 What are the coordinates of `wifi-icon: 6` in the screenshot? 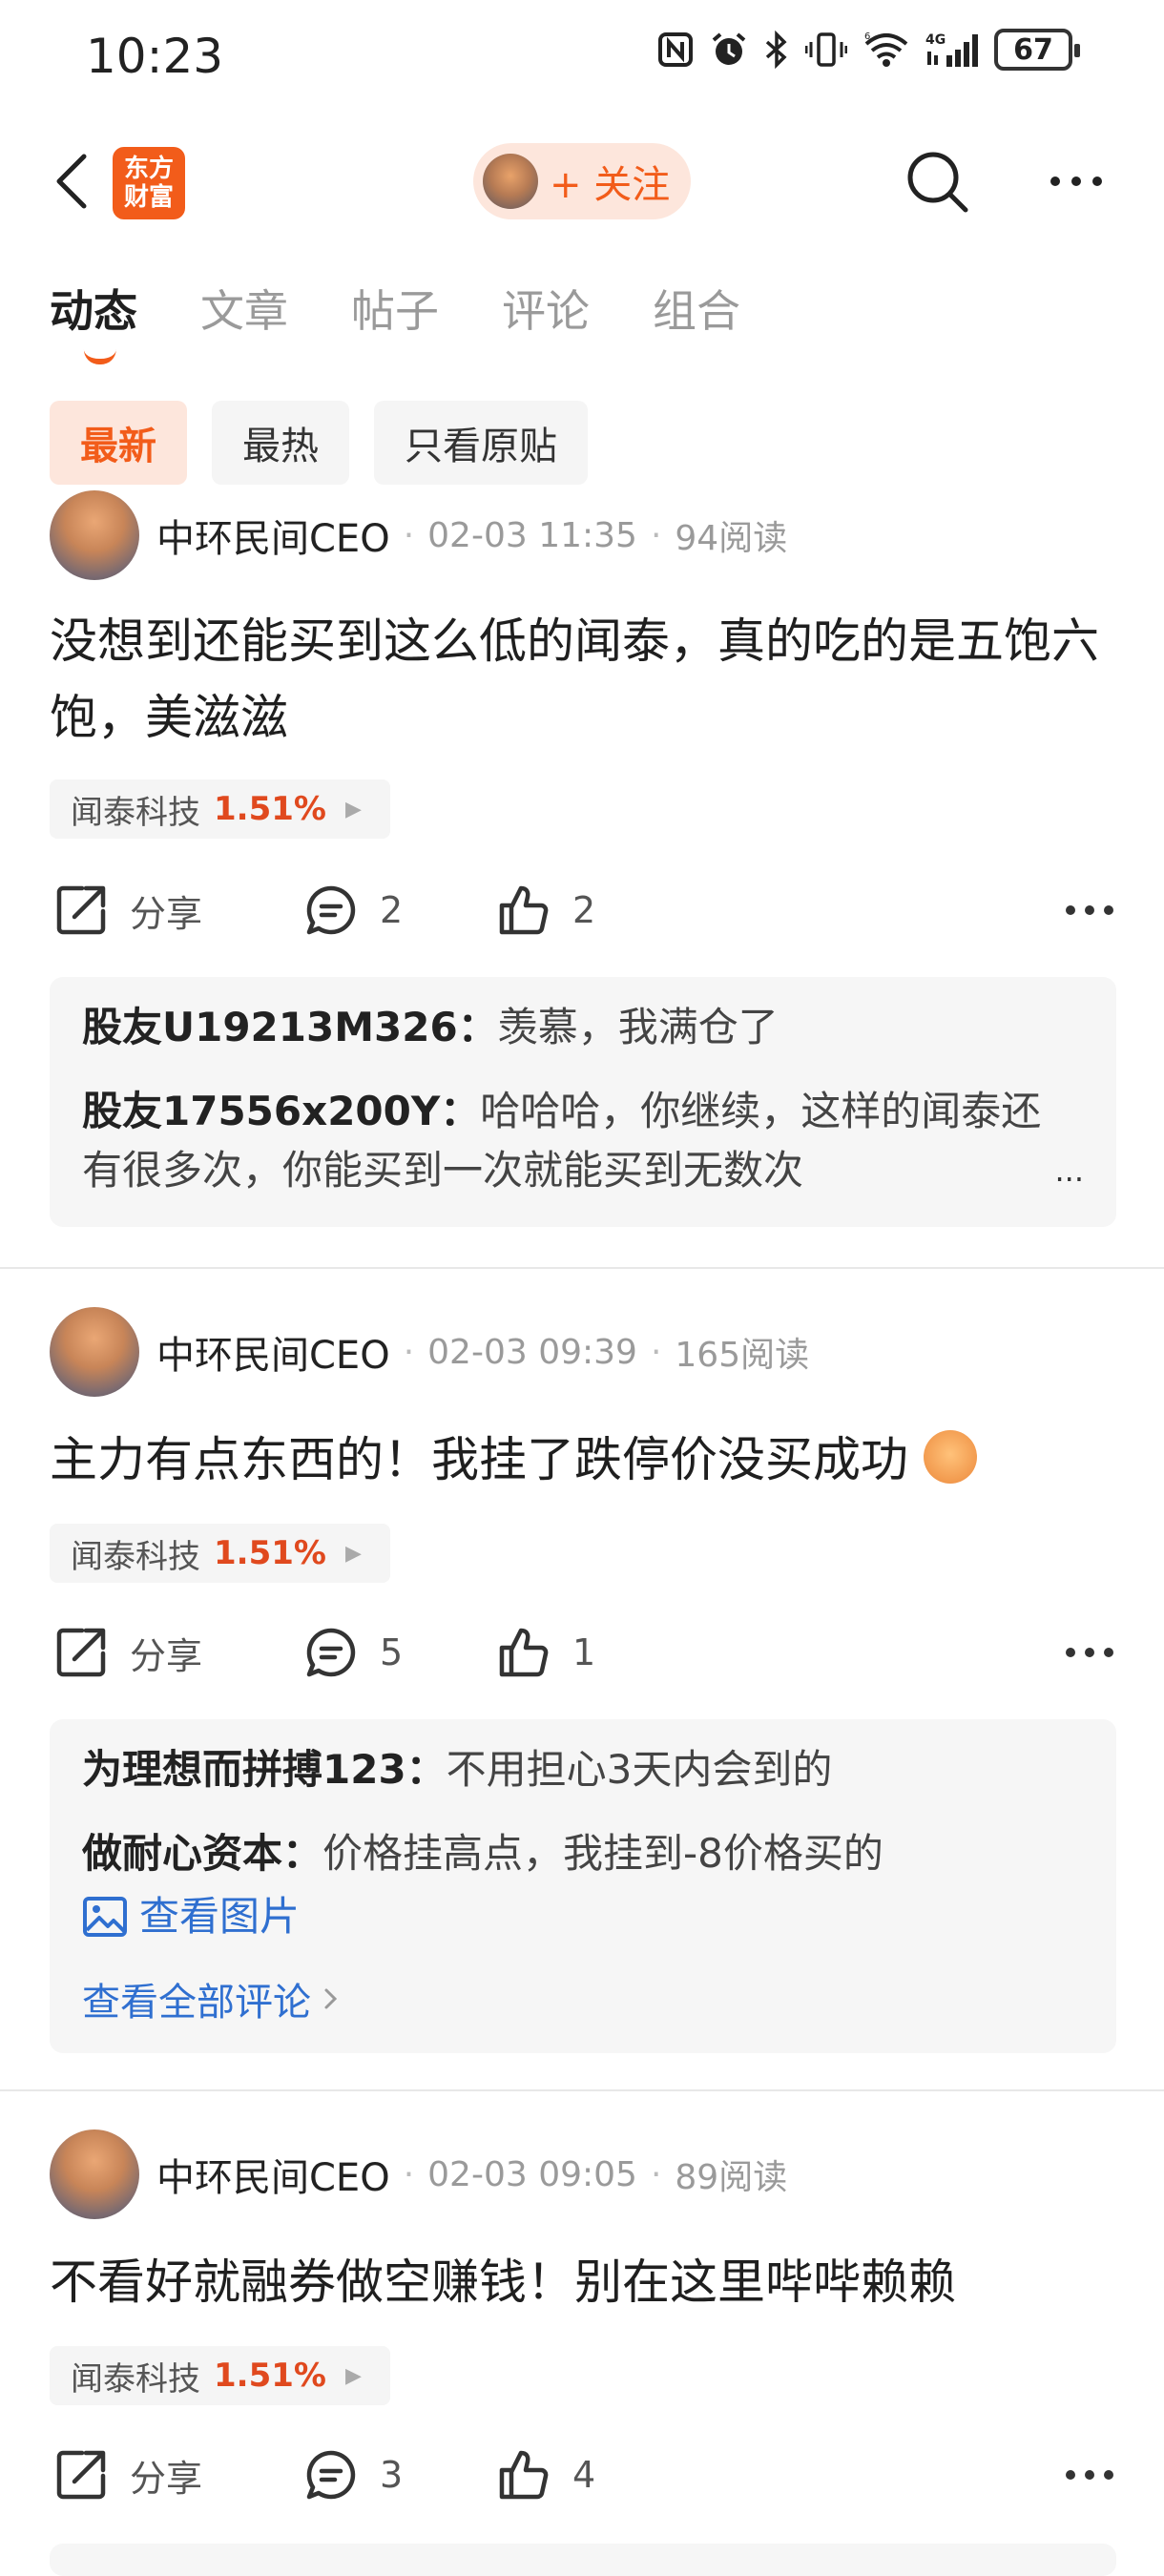 It's located at (886, 49).